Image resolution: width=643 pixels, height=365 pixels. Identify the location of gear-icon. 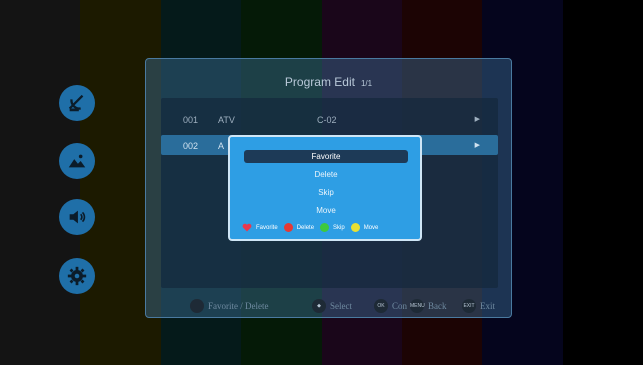
(77, 276).